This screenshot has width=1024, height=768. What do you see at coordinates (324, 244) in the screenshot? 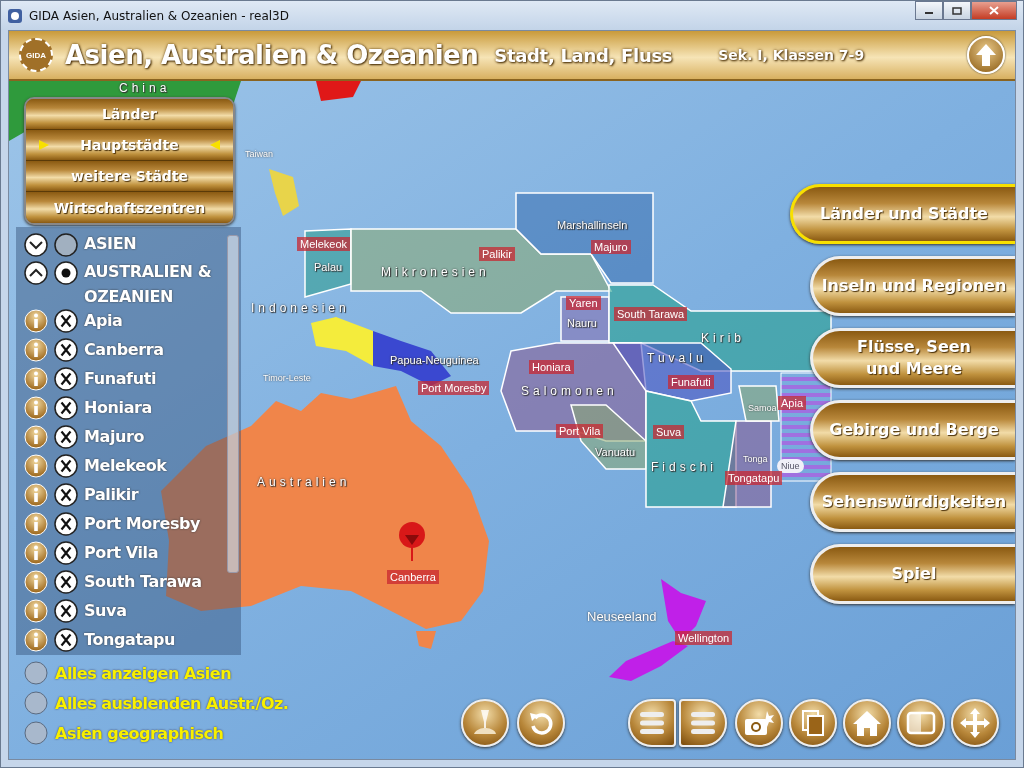
I see `capital-label: Melekeok` at bounding box center [324, 244].